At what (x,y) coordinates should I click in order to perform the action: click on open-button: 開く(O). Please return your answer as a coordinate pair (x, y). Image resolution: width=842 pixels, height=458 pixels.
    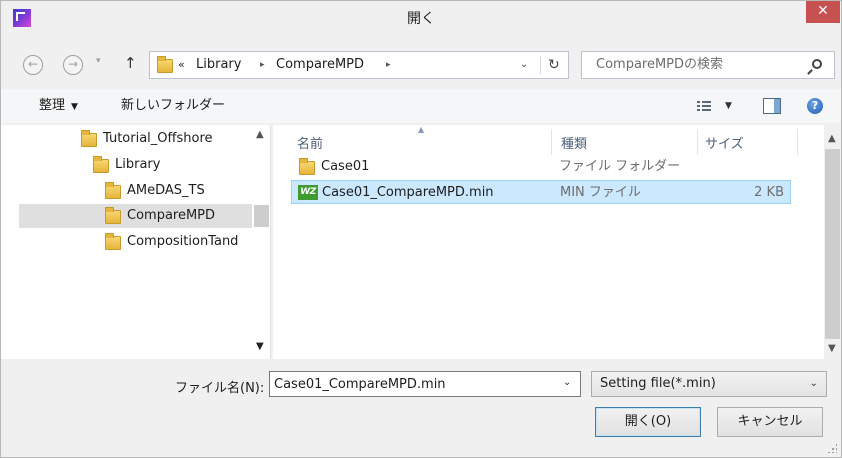
    Looking at the image, I should click on (648, 422).